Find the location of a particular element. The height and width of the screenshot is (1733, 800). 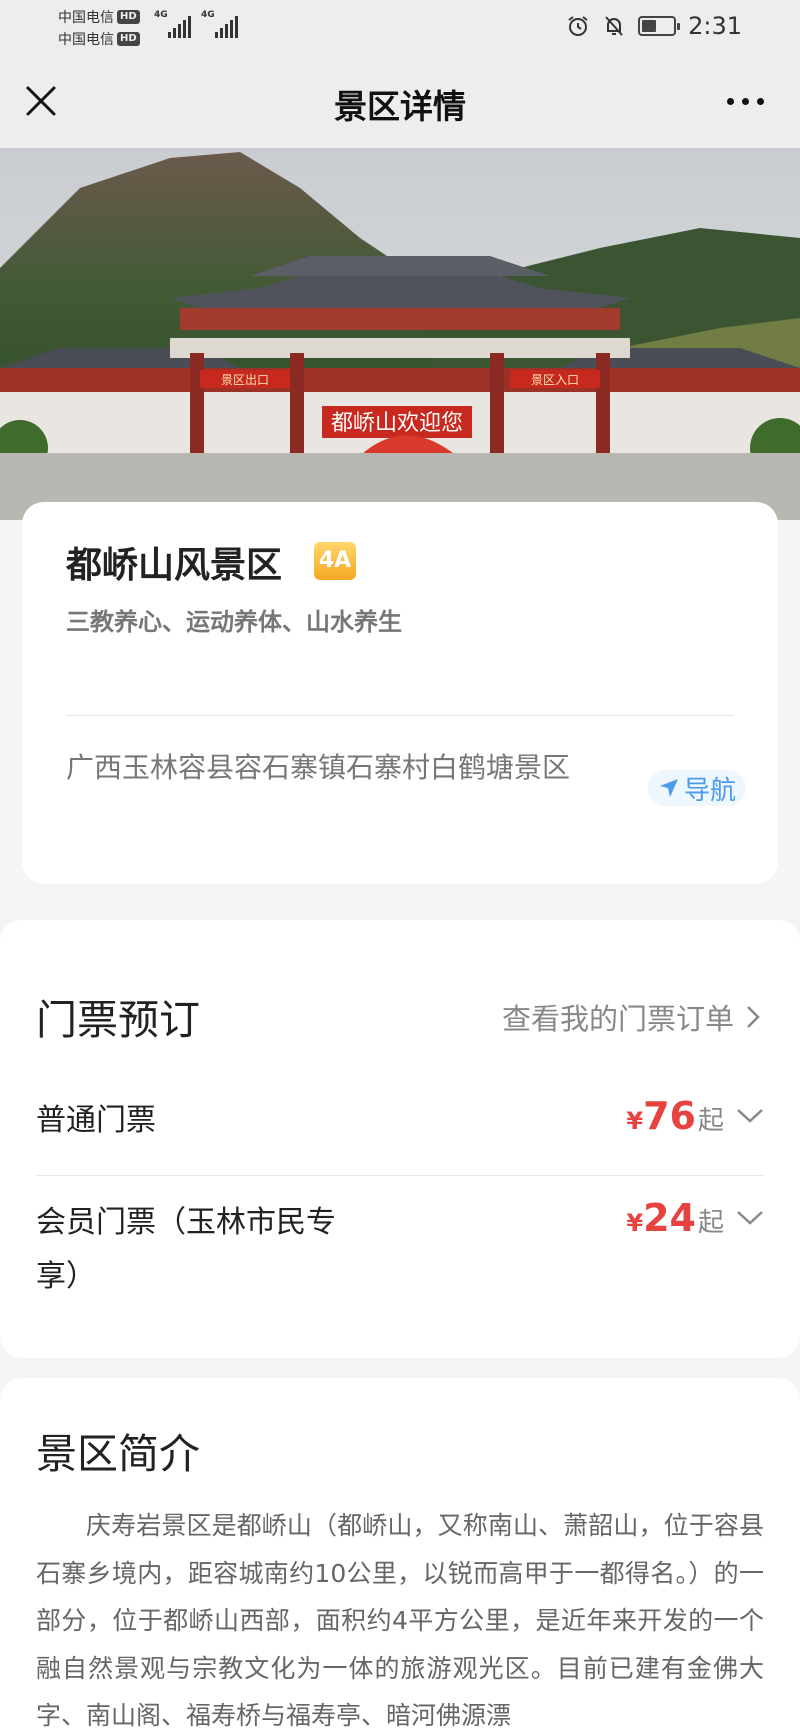

price-amount: 24 is located at coordinates (669, 1218).